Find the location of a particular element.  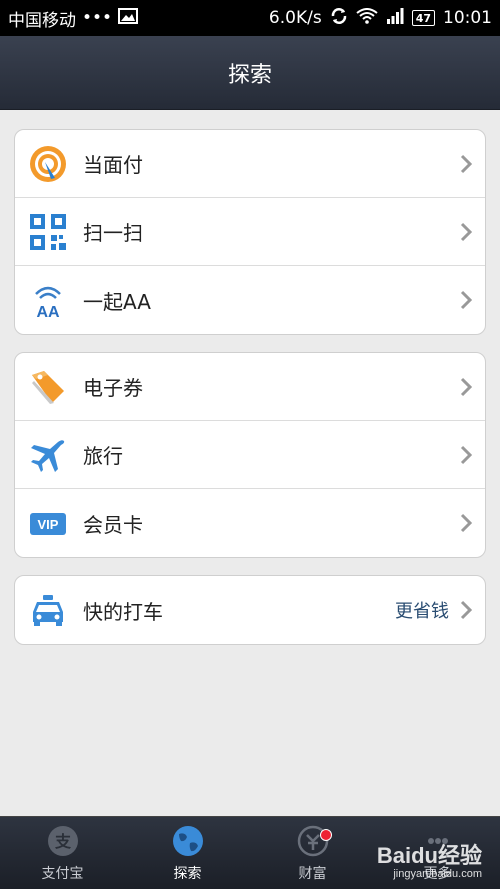

baidu-watermark: Baidu经验 jingyan.baidu.com is located at coordinates (429, 859).